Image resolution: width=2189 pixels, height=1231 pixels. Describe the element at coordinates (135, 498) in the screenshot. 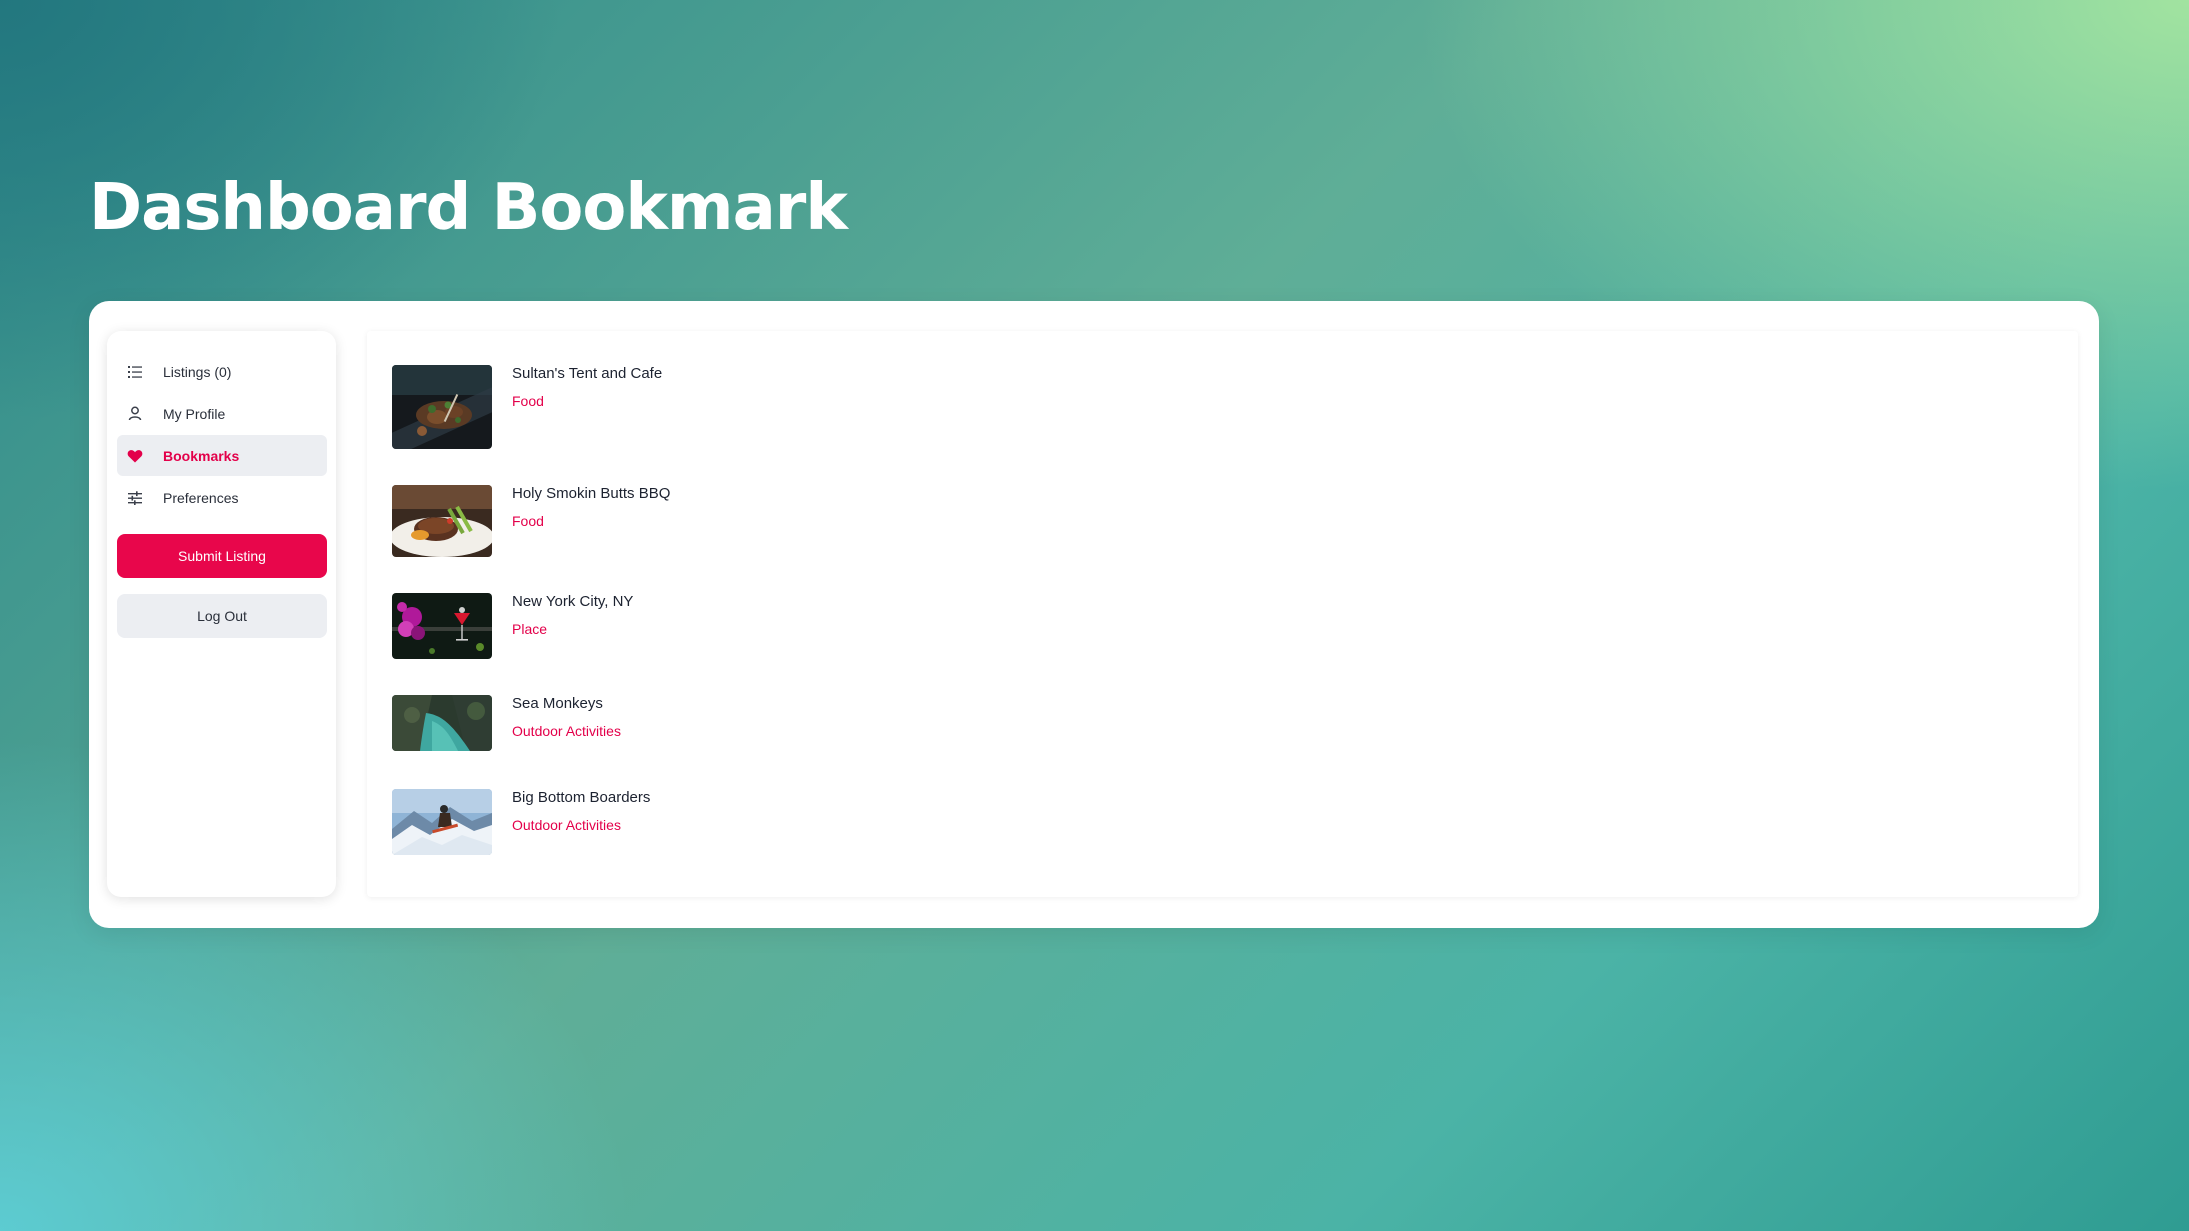

I see `sliders-icon` at that location.